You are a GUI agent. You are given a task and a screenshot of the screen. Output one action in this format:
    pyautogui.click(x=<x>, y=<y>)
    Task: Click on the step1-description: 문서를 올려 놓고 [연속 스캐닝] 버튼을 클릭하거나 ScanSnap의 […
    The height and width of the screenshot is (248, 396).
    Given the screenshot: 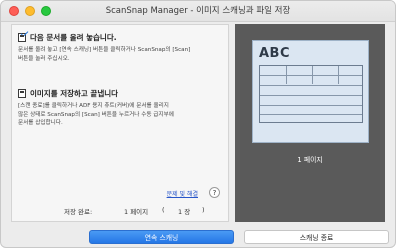 What is the action you would take?
    pyautogui.click(x=104, y=54)
    